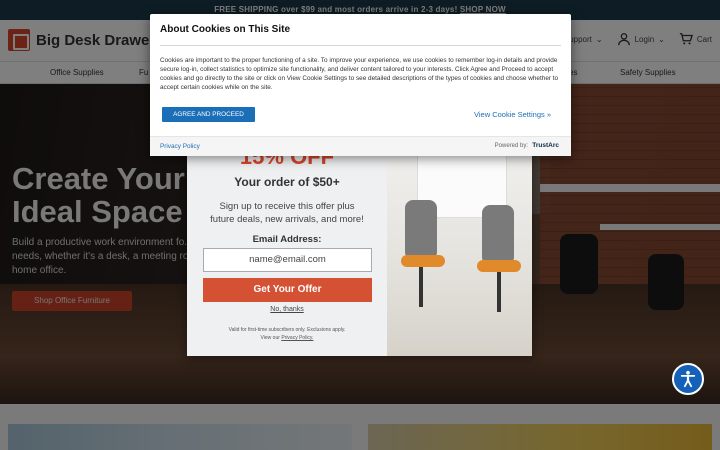 This screenshot has height=450, width=720. What do you see at coordinates (297, 338) in the screenshot?
I see `privacy-policy-link: Privacy Policy.` at bounding box center [297, 338].